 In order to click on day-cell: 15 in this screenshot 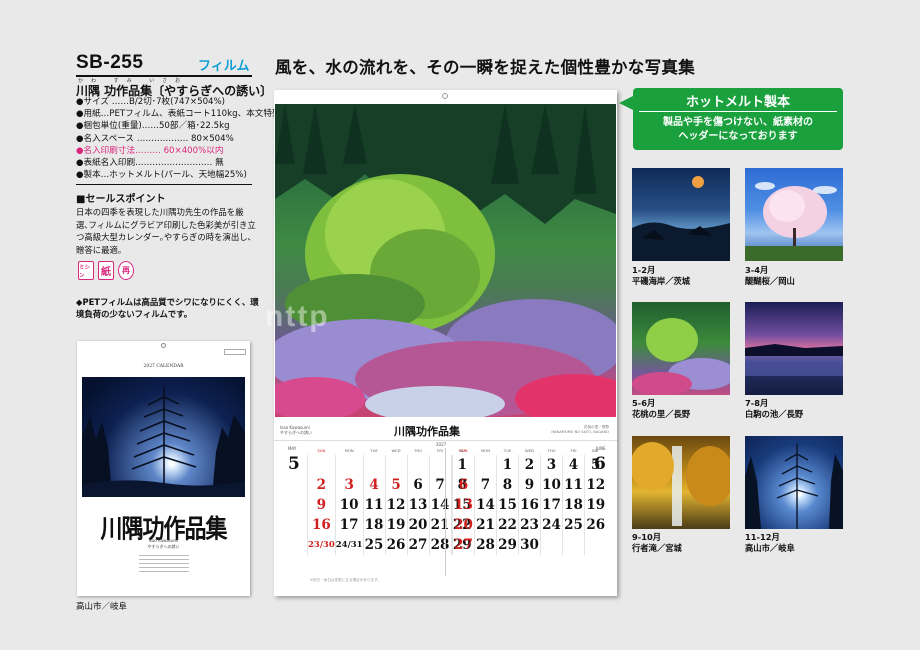, I will do `click(507, 505)`.